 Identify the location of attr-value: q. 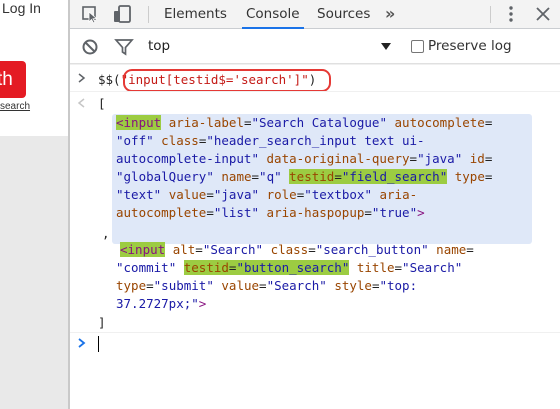
(270, 176).